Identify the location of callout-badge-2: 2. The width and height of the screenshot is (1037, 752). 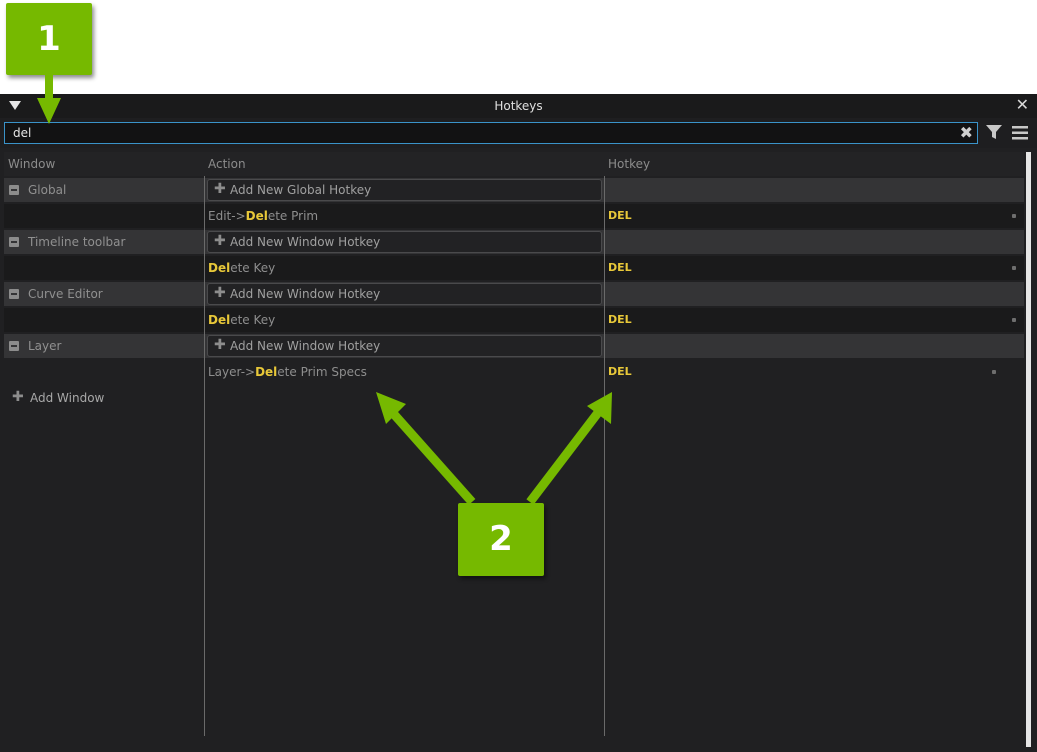
(501, 539).